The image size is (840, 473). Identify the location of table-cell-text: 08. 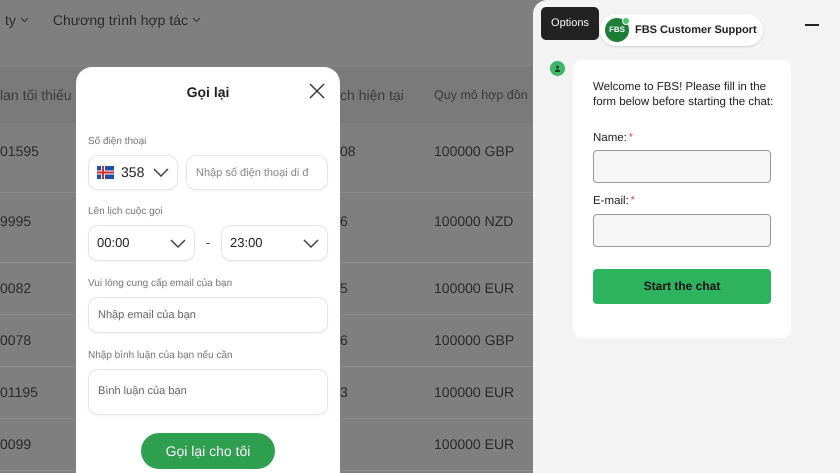
(348, 151).